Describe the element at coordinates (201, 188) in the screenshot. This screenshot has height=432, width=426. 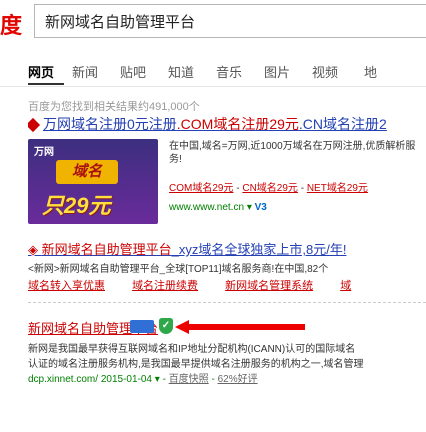
I see `sublink-com: COM域名29元` at that location.